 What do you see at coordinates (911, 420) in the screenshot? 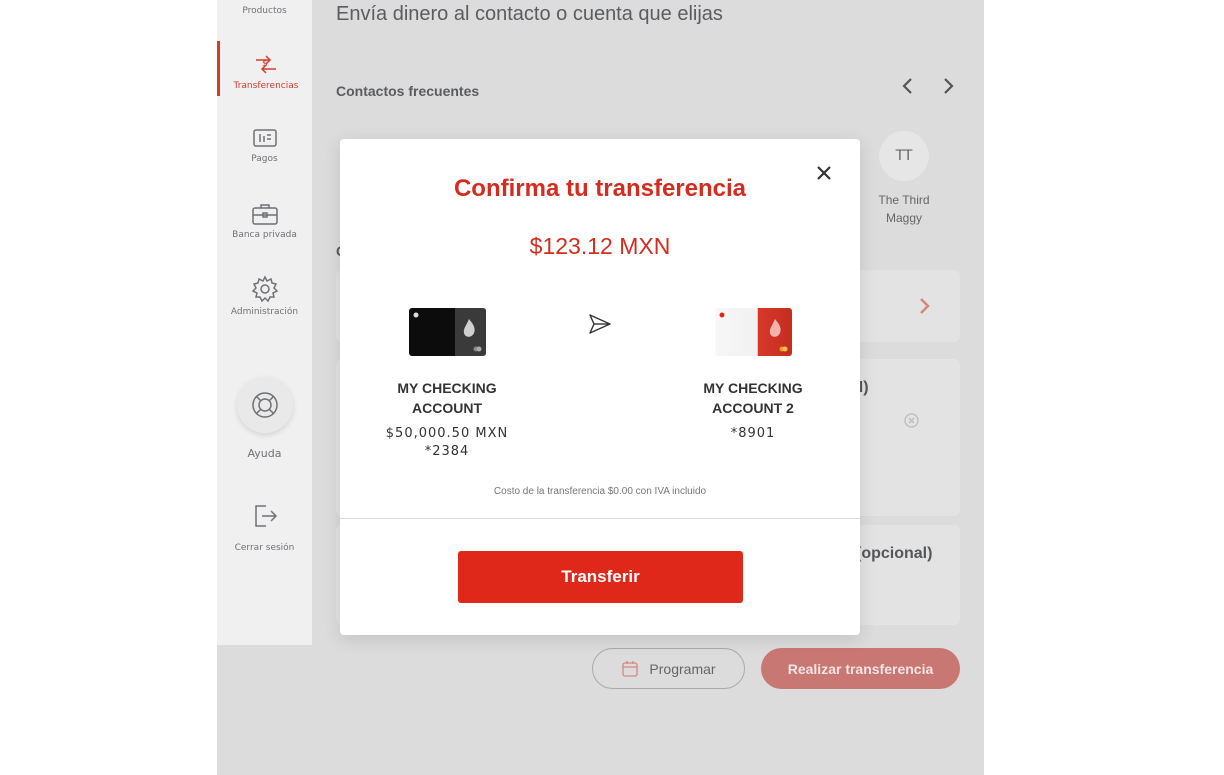
I see `clear-icon` at bounding box center [911, 420].